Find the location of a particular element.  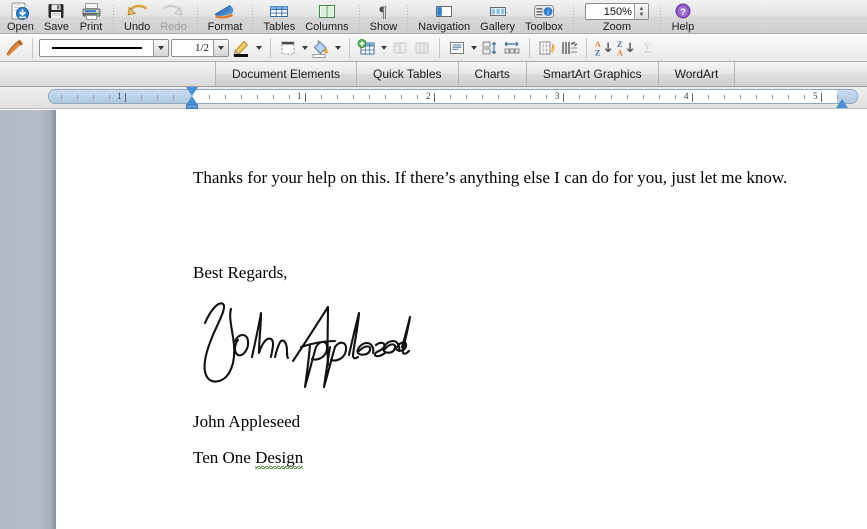

redo-arrow-icon is located at coordinates (173, 11).